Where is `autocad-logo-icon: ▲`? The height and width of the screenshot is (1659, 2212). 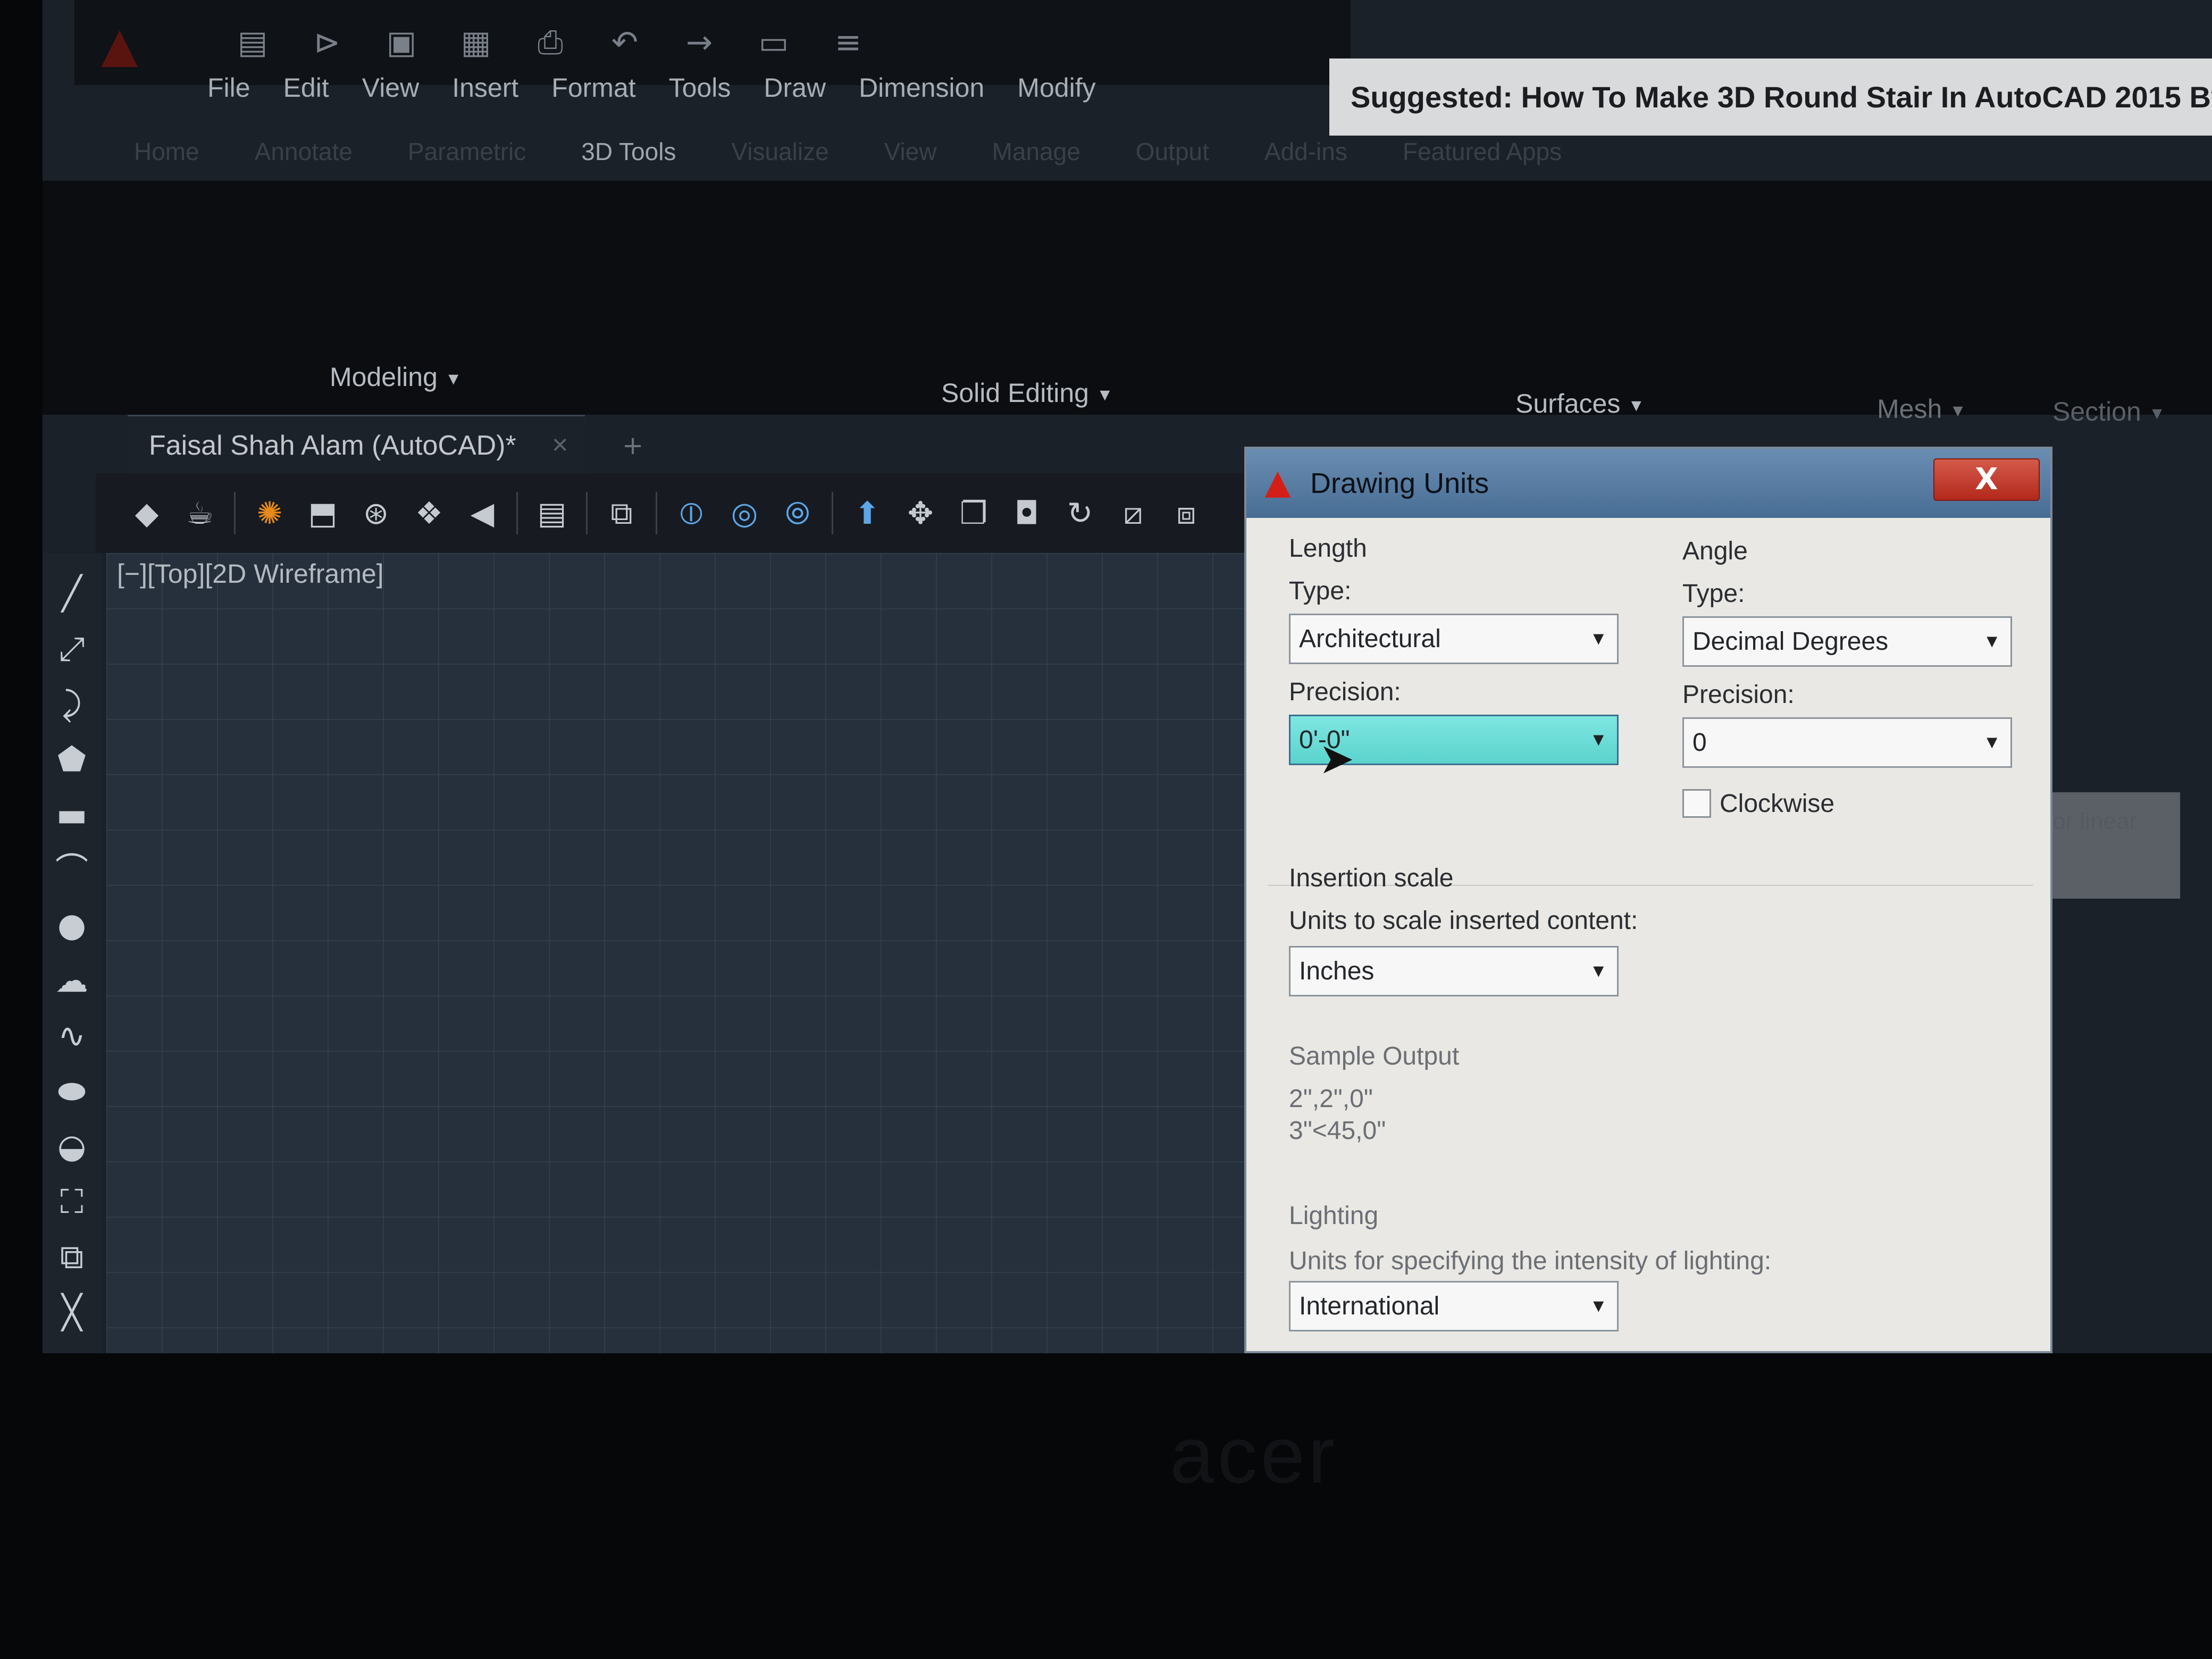
autocad-logo-icon: ▲ is located at coordinates (1277, 482).